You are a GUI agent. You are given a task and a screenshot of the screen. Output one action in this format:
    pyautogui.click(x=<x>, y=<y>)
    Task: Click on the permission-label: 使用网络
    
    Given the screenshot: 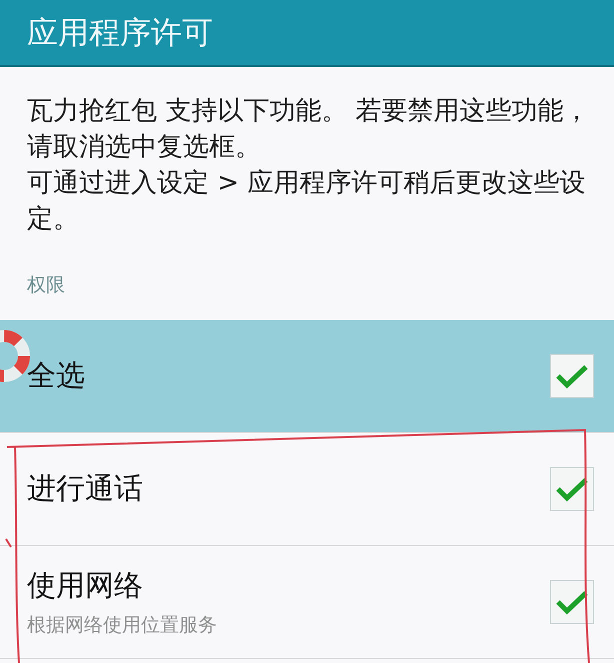 What is the action you would take?
    pyautogui.click(x=85, y=585)
    